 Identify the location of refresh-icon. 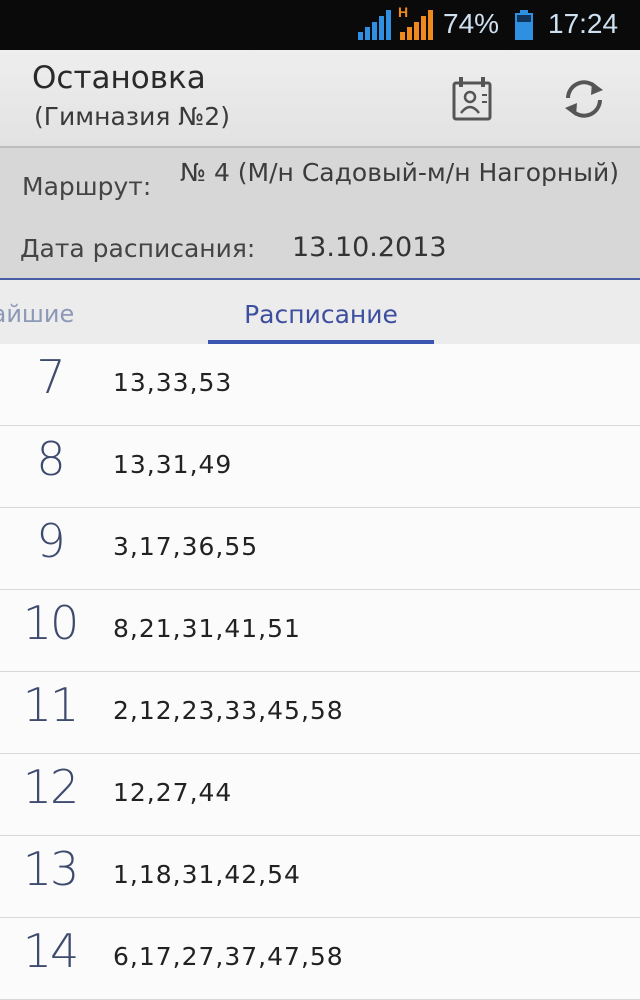
(584, 99).